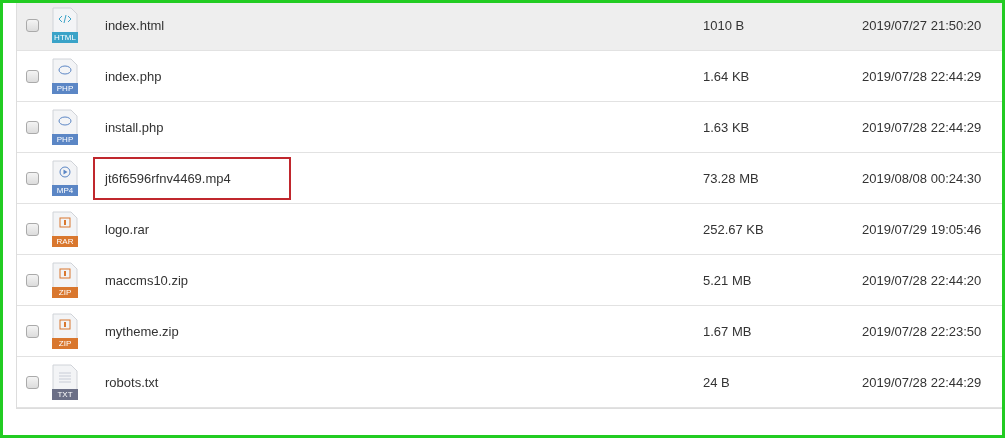 The image size is (1005, 438). What do you see at coordinates (922, 280) in the screenshot?
I see `modified-date: 2019/07/28 22:44:20` at bounding box center [922, 280].